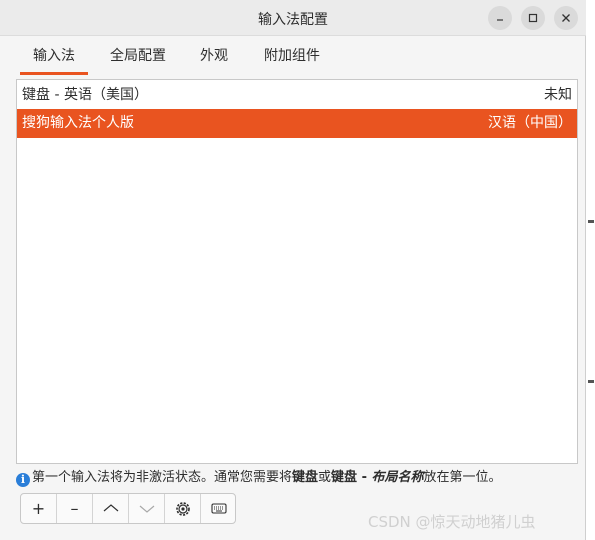 The height and width of the screenshot is (540, 595). I want to click on add-button: +, so click(39, 508).